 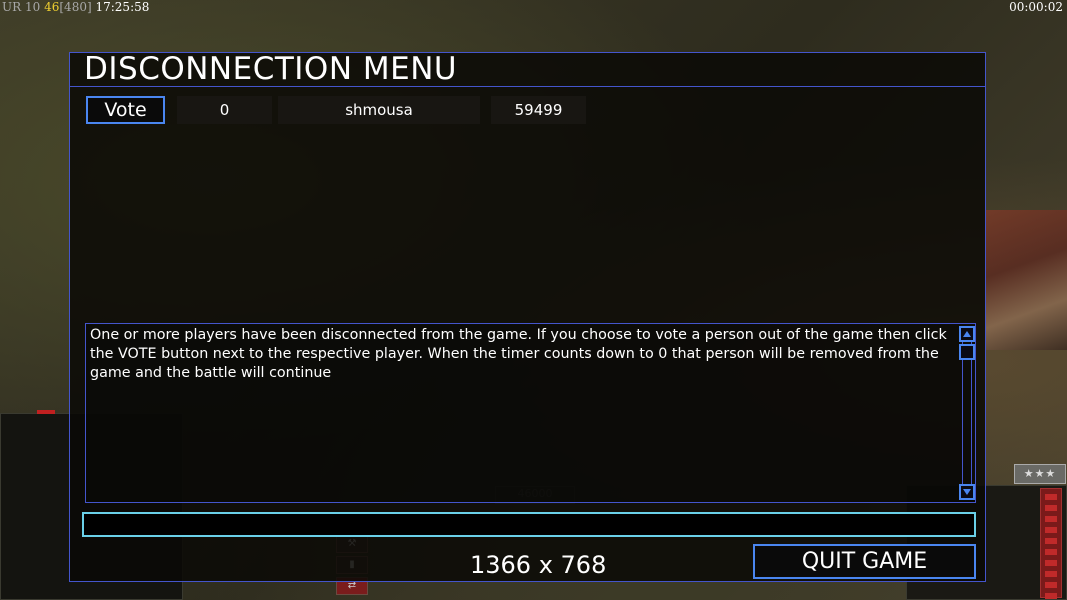 What do you see at coordinates (1051, 543) in the screenshot?
I see `power-bar` at bounding box center [1051, 543].